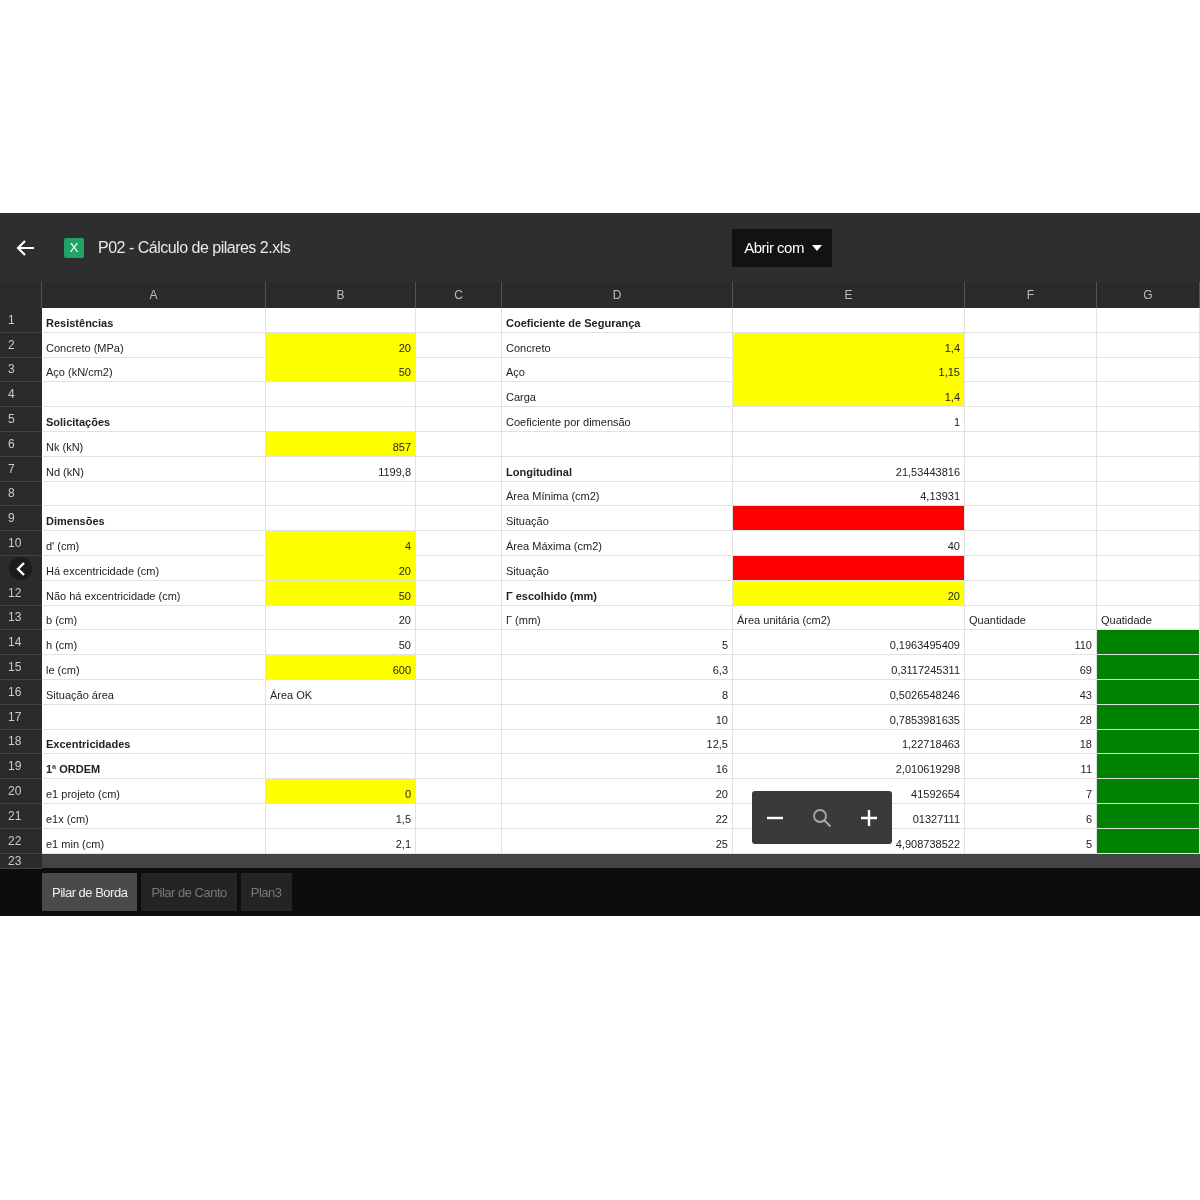 This screenshot has width=1200, height=1200. Describe the element at coordinates (154, 816) in the screenshot. I see `table-cell: e1x (cm)` at that location.